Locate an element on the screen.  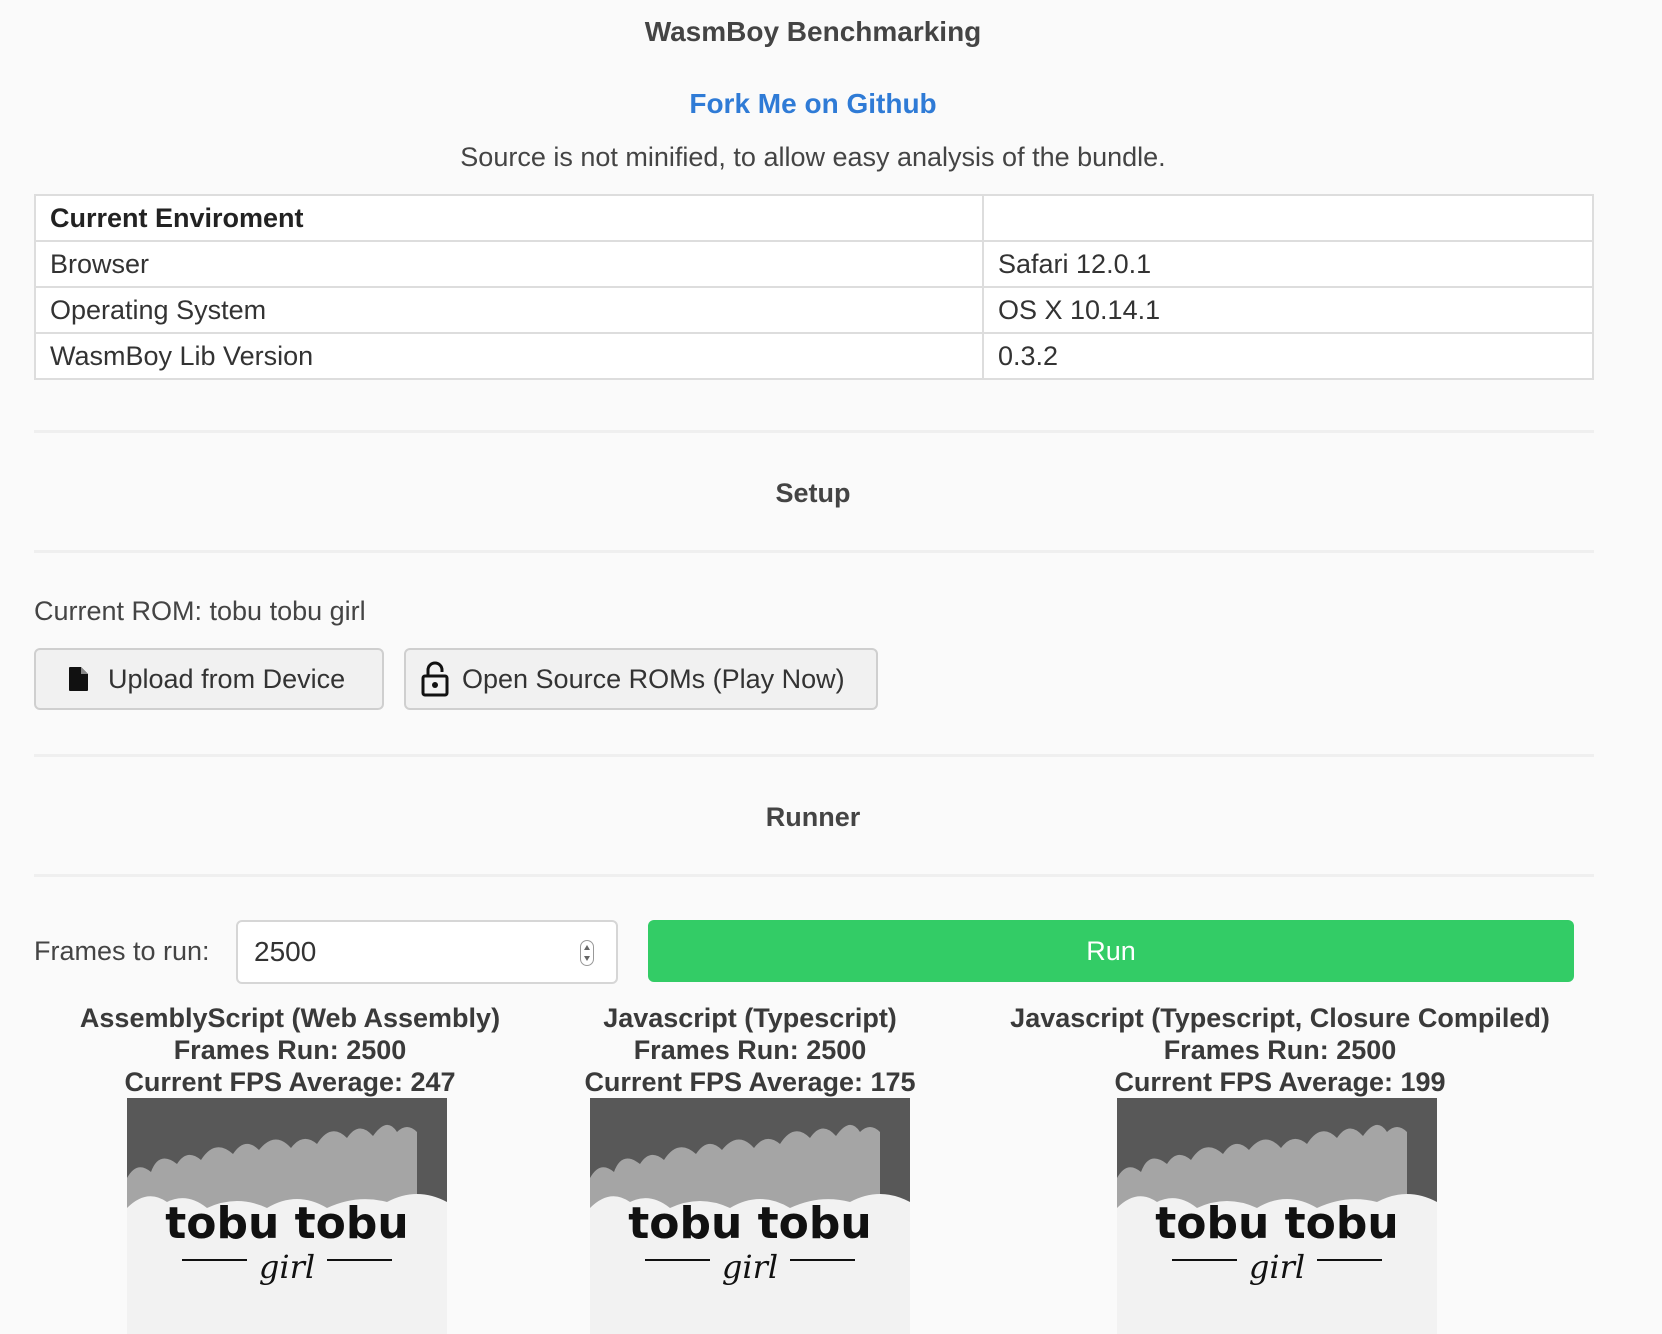
result-fps: Current FPS Average: 247 is located at coordinates (290, 1082).